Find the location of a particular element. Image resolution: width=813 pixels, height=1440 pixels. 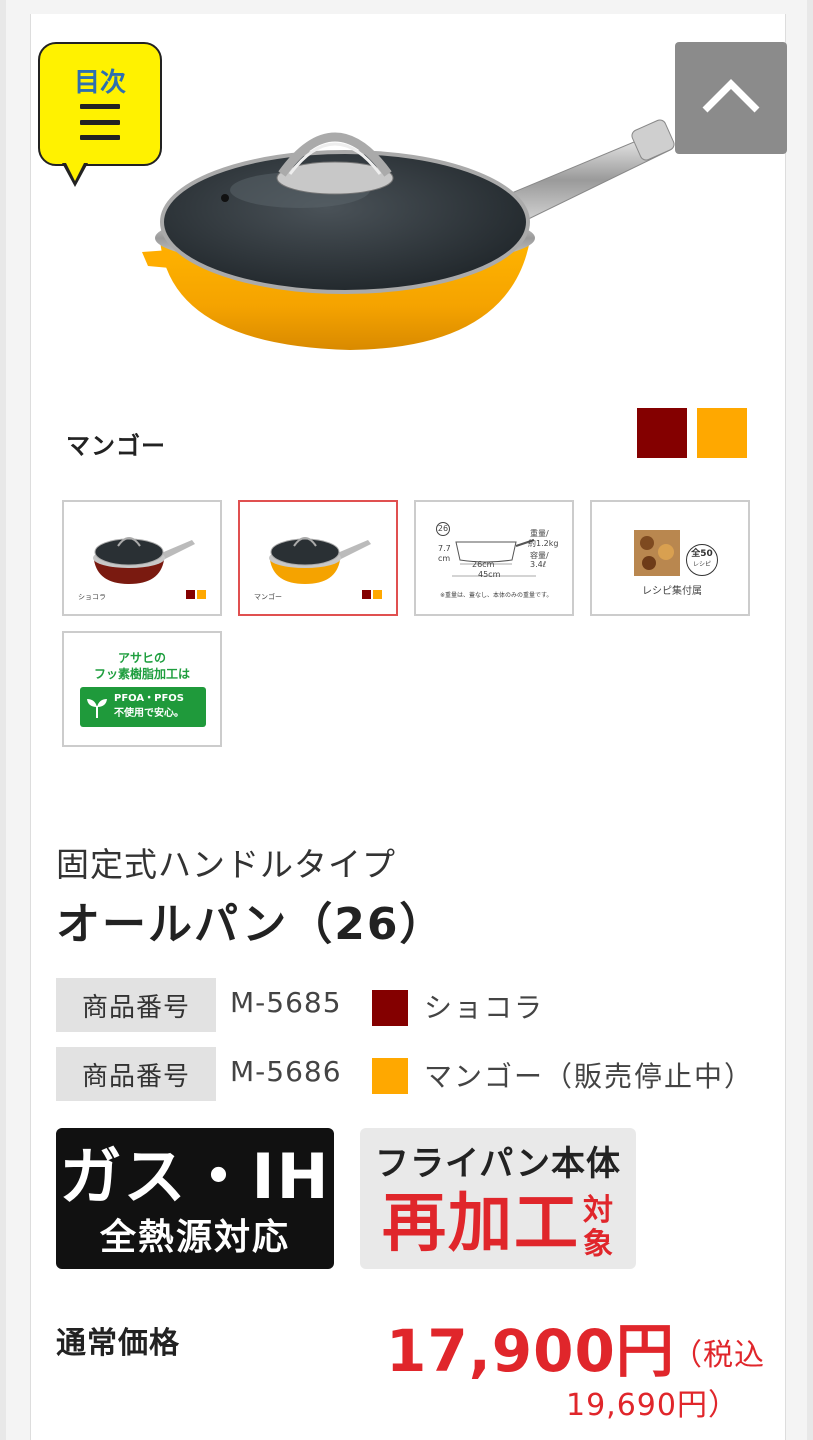

thumbnail-pfoa-free: アサヒの フッ素樹脂加工は PFOA・PFOS 不使用で安心。 is located at coordinates (142, 689).